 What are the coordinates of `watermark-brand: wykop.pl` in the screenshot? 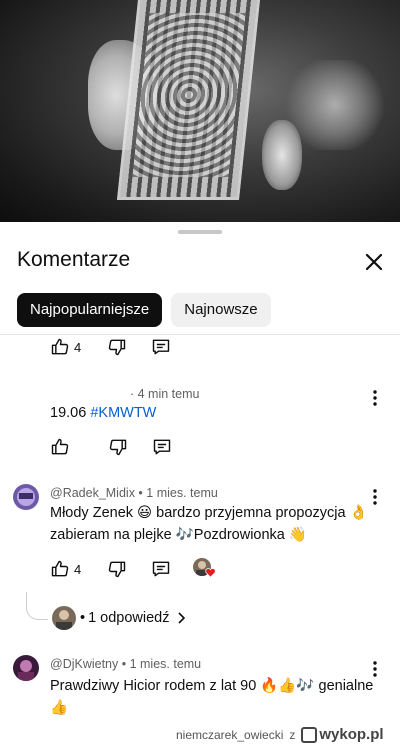 It's located at (351, 734).